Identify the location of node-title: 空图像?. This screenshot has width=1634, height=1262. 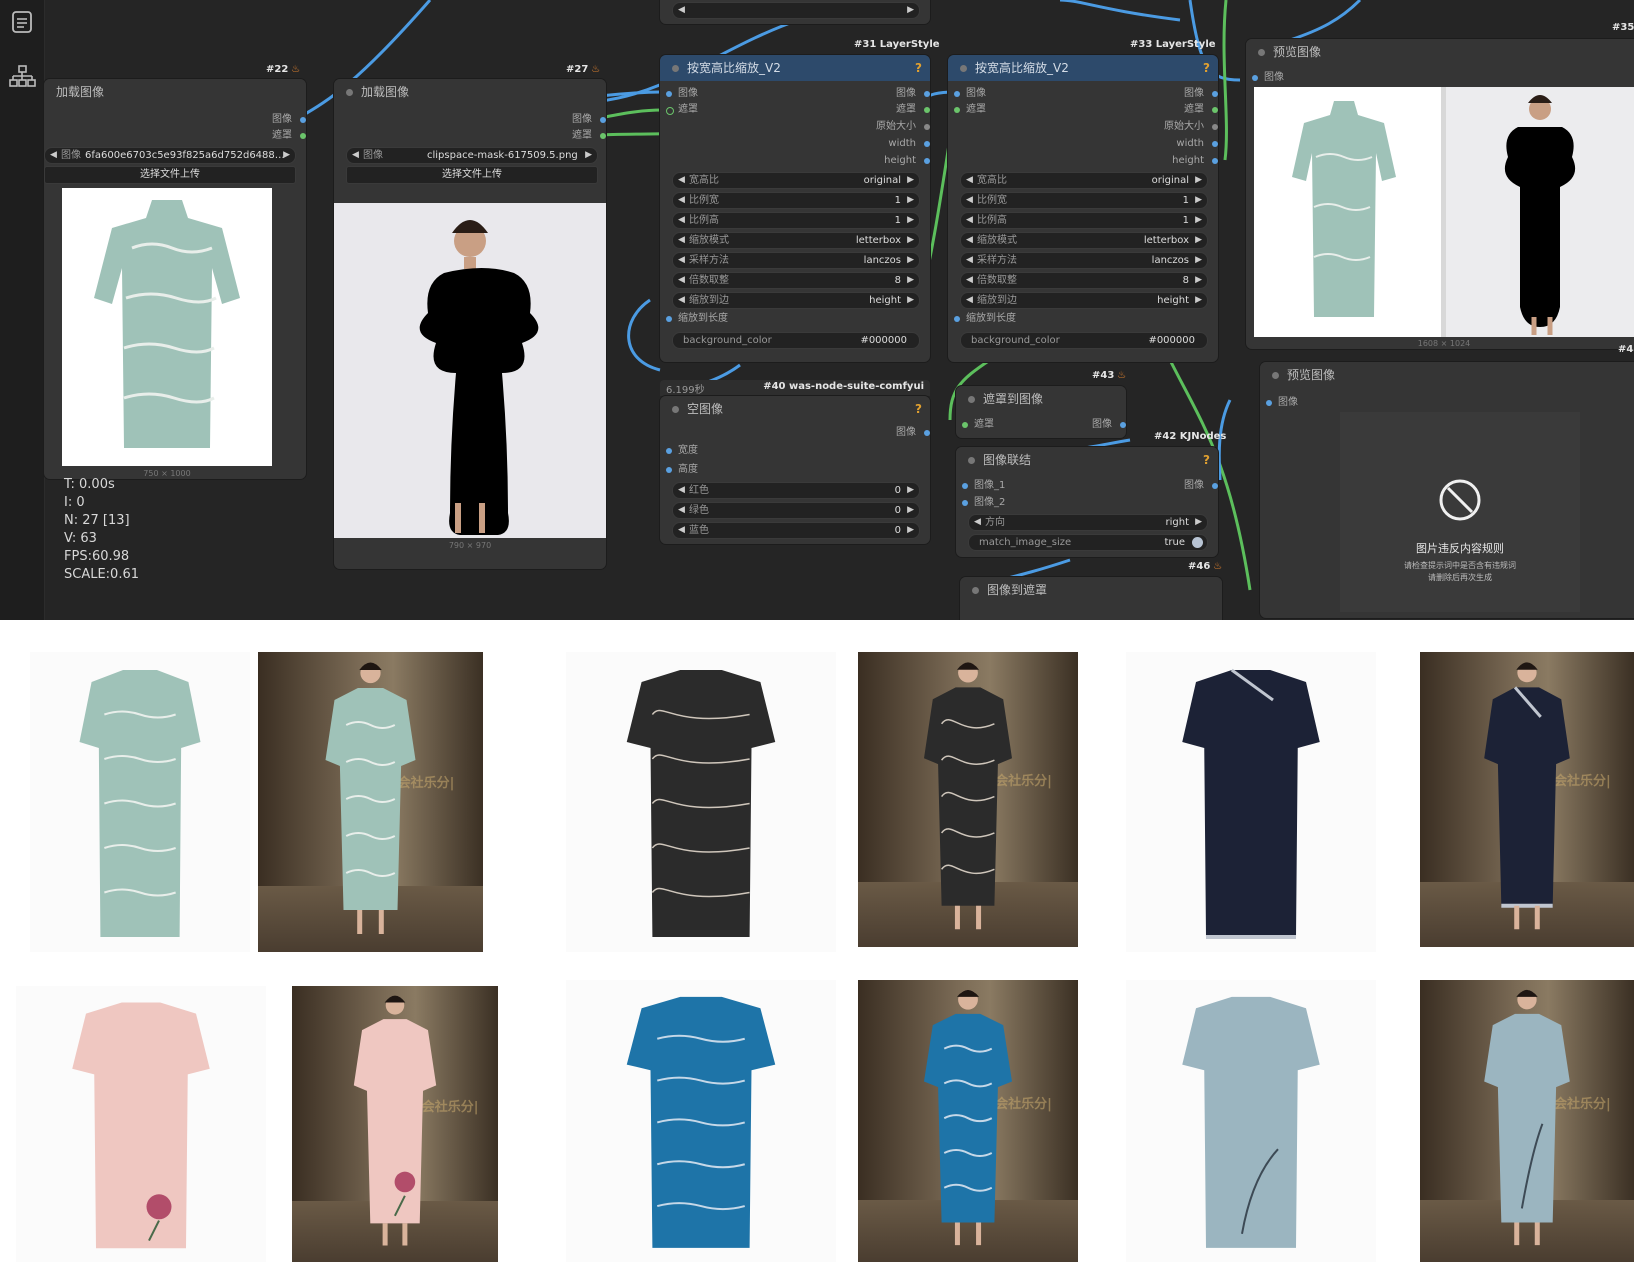
(795, 409).